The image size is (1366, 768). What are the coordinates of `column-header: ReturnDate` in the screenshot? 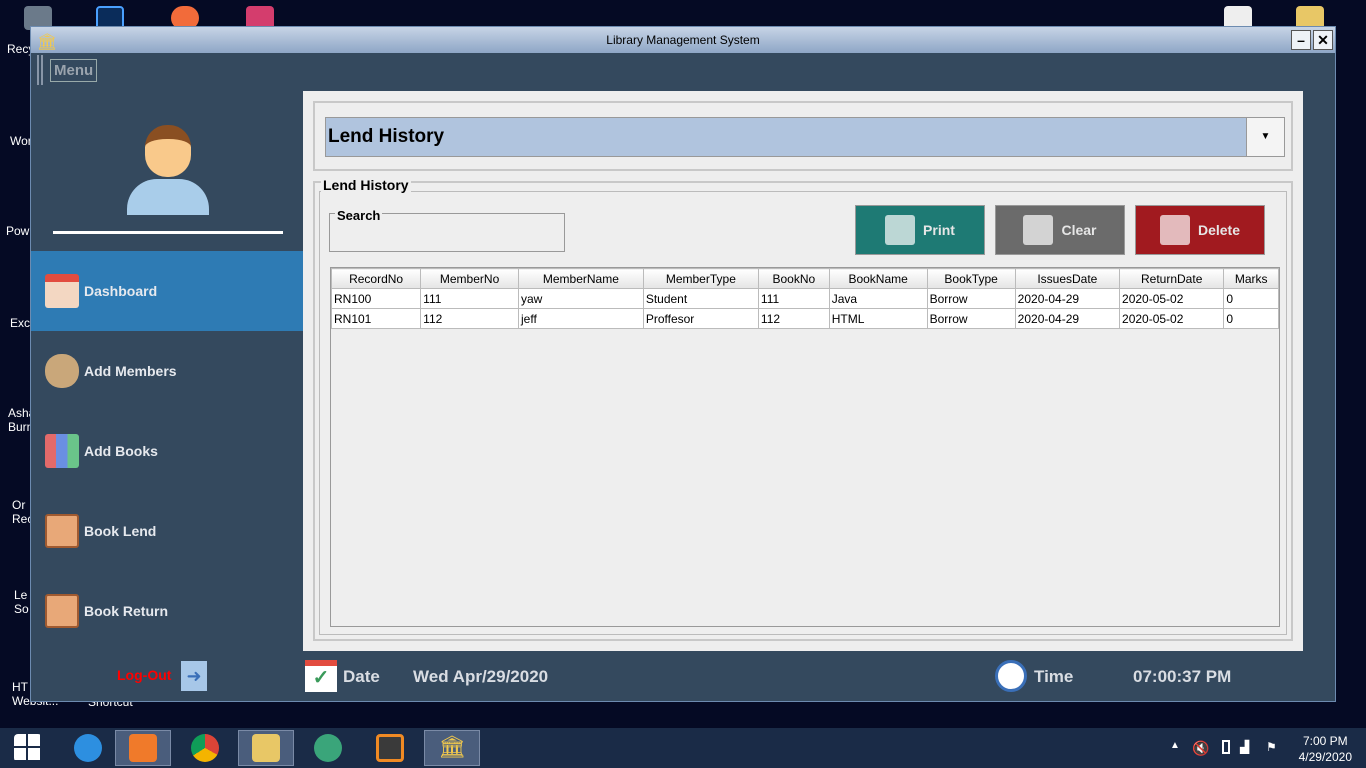 It's located at (1172, 278).